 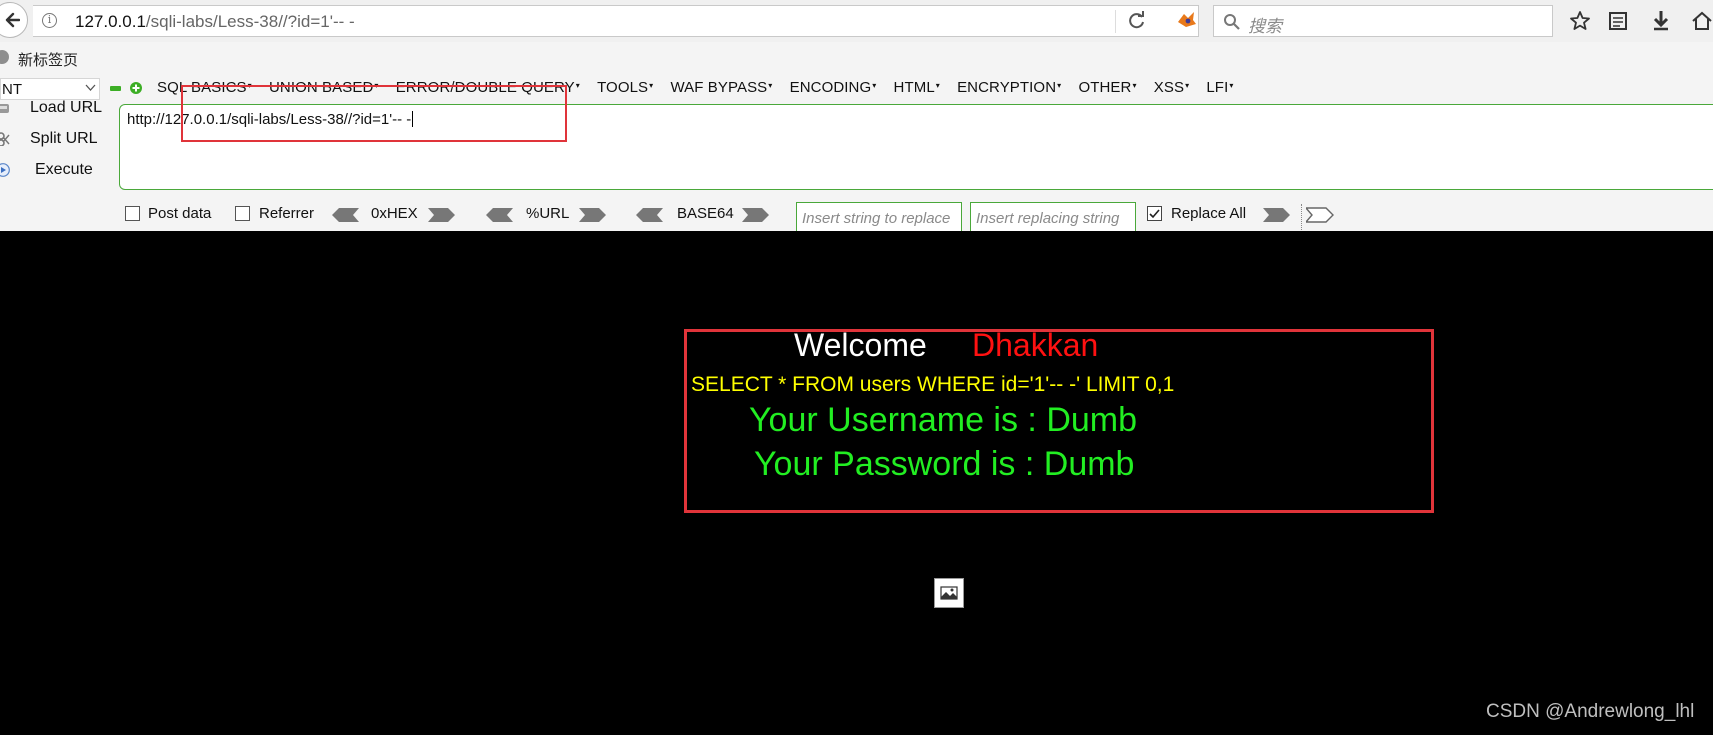 I want to click on base64-encode-arrow-icon, so click(x=756, y=215).